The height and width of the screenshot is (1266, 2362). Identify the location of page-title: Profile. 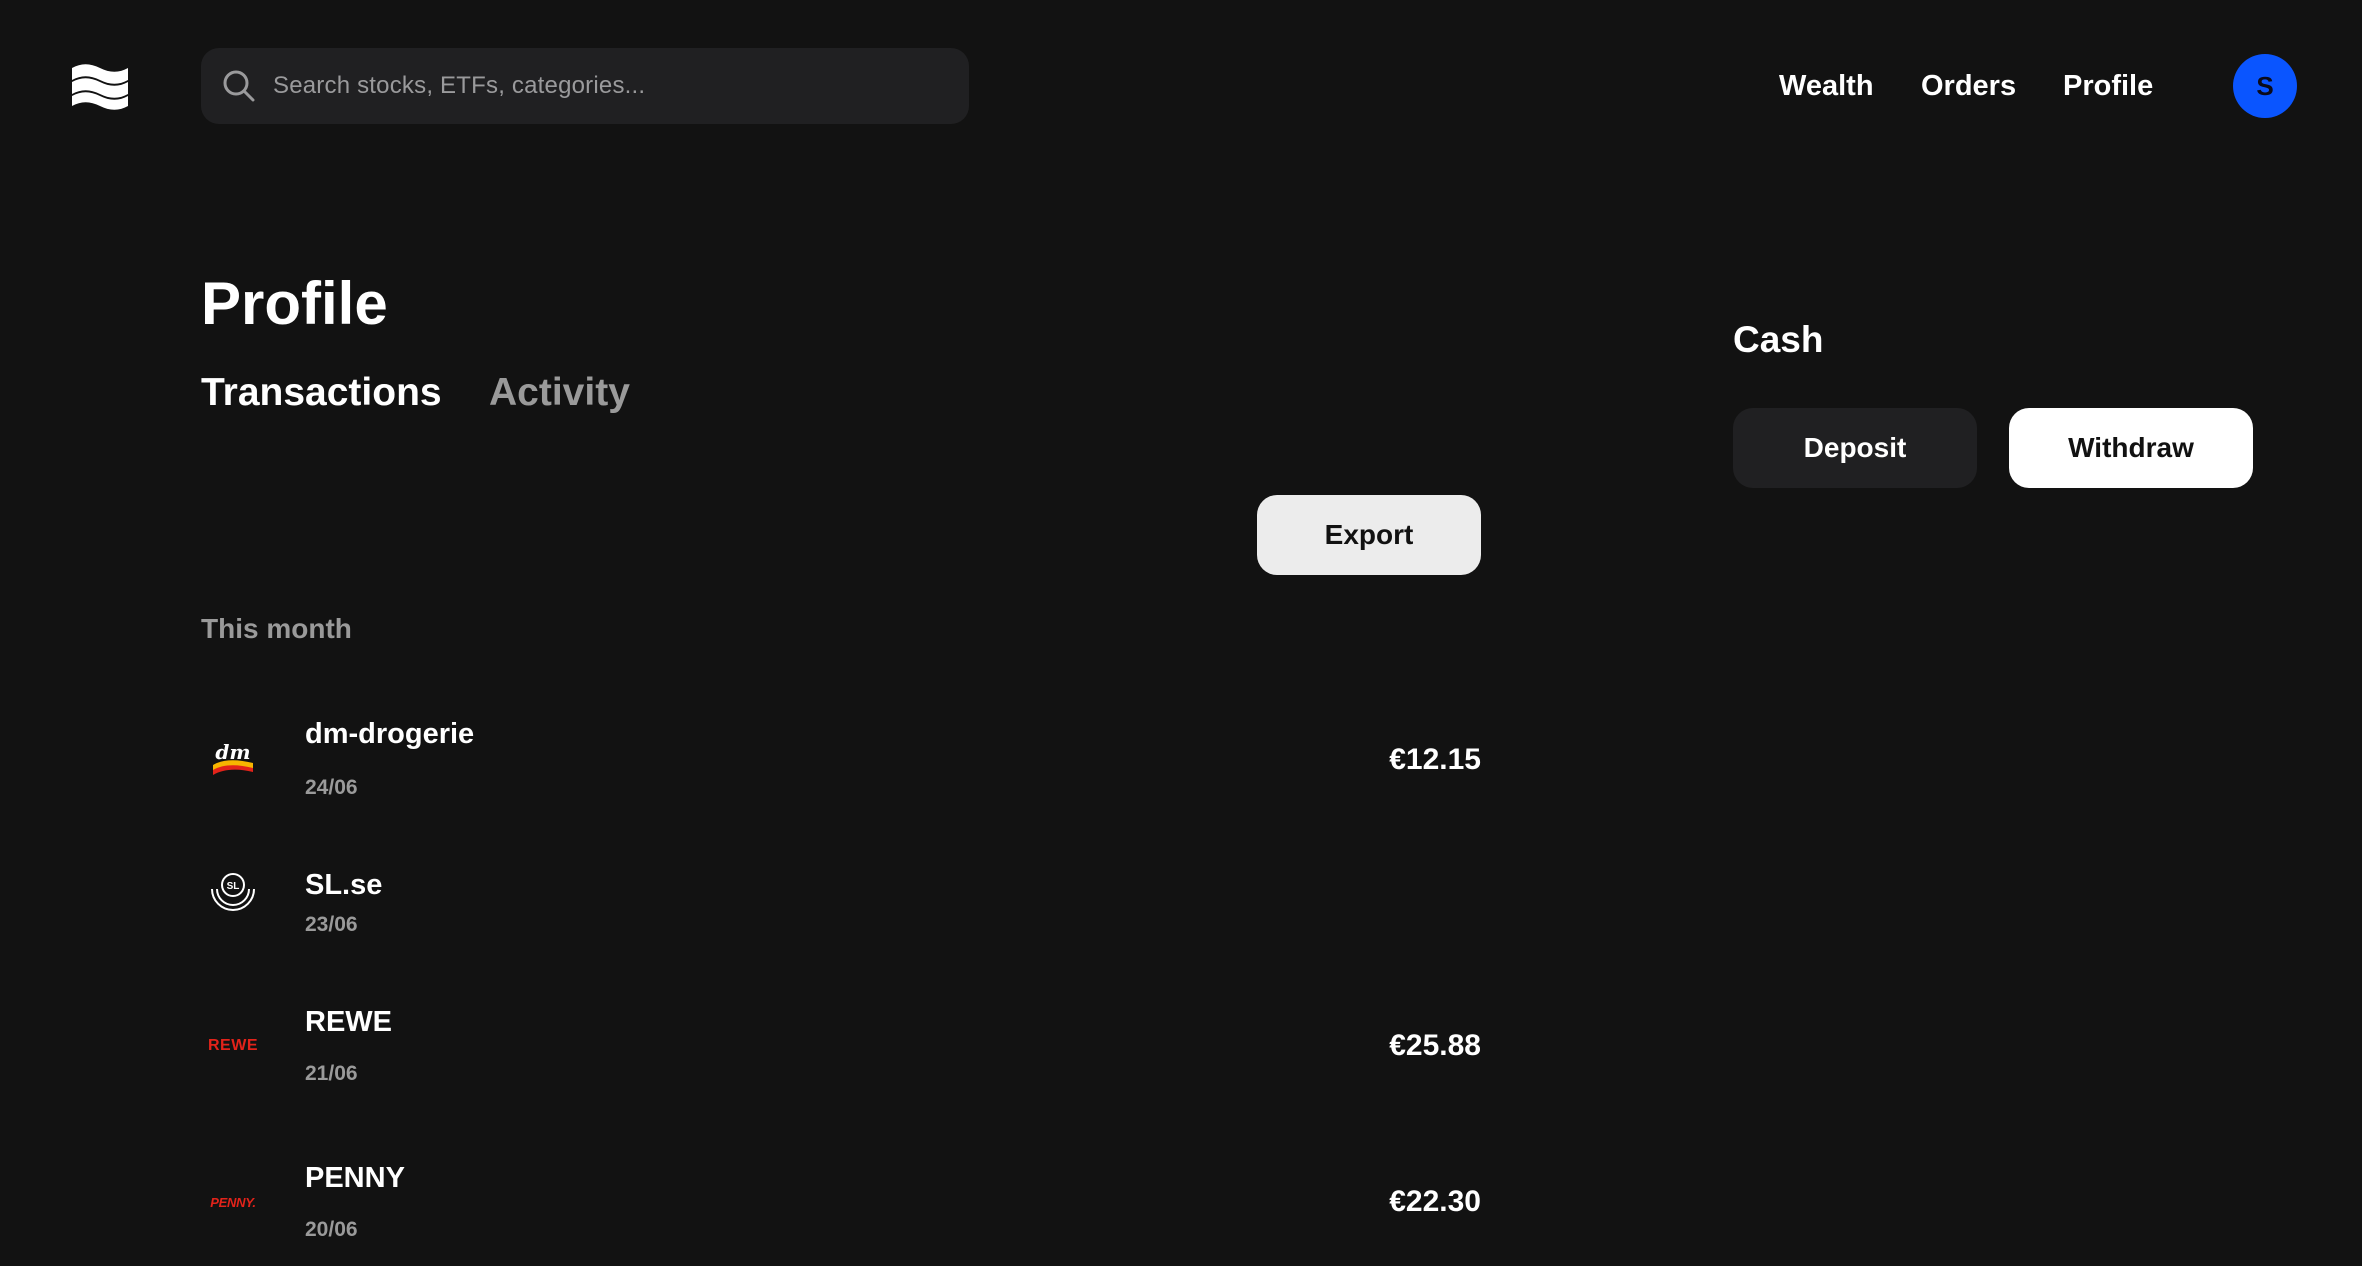
(294, 303).